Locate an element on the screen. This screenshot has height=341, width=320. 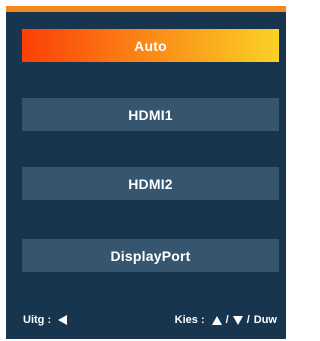
down-triangle-icon is located at coordinates (237, 320).